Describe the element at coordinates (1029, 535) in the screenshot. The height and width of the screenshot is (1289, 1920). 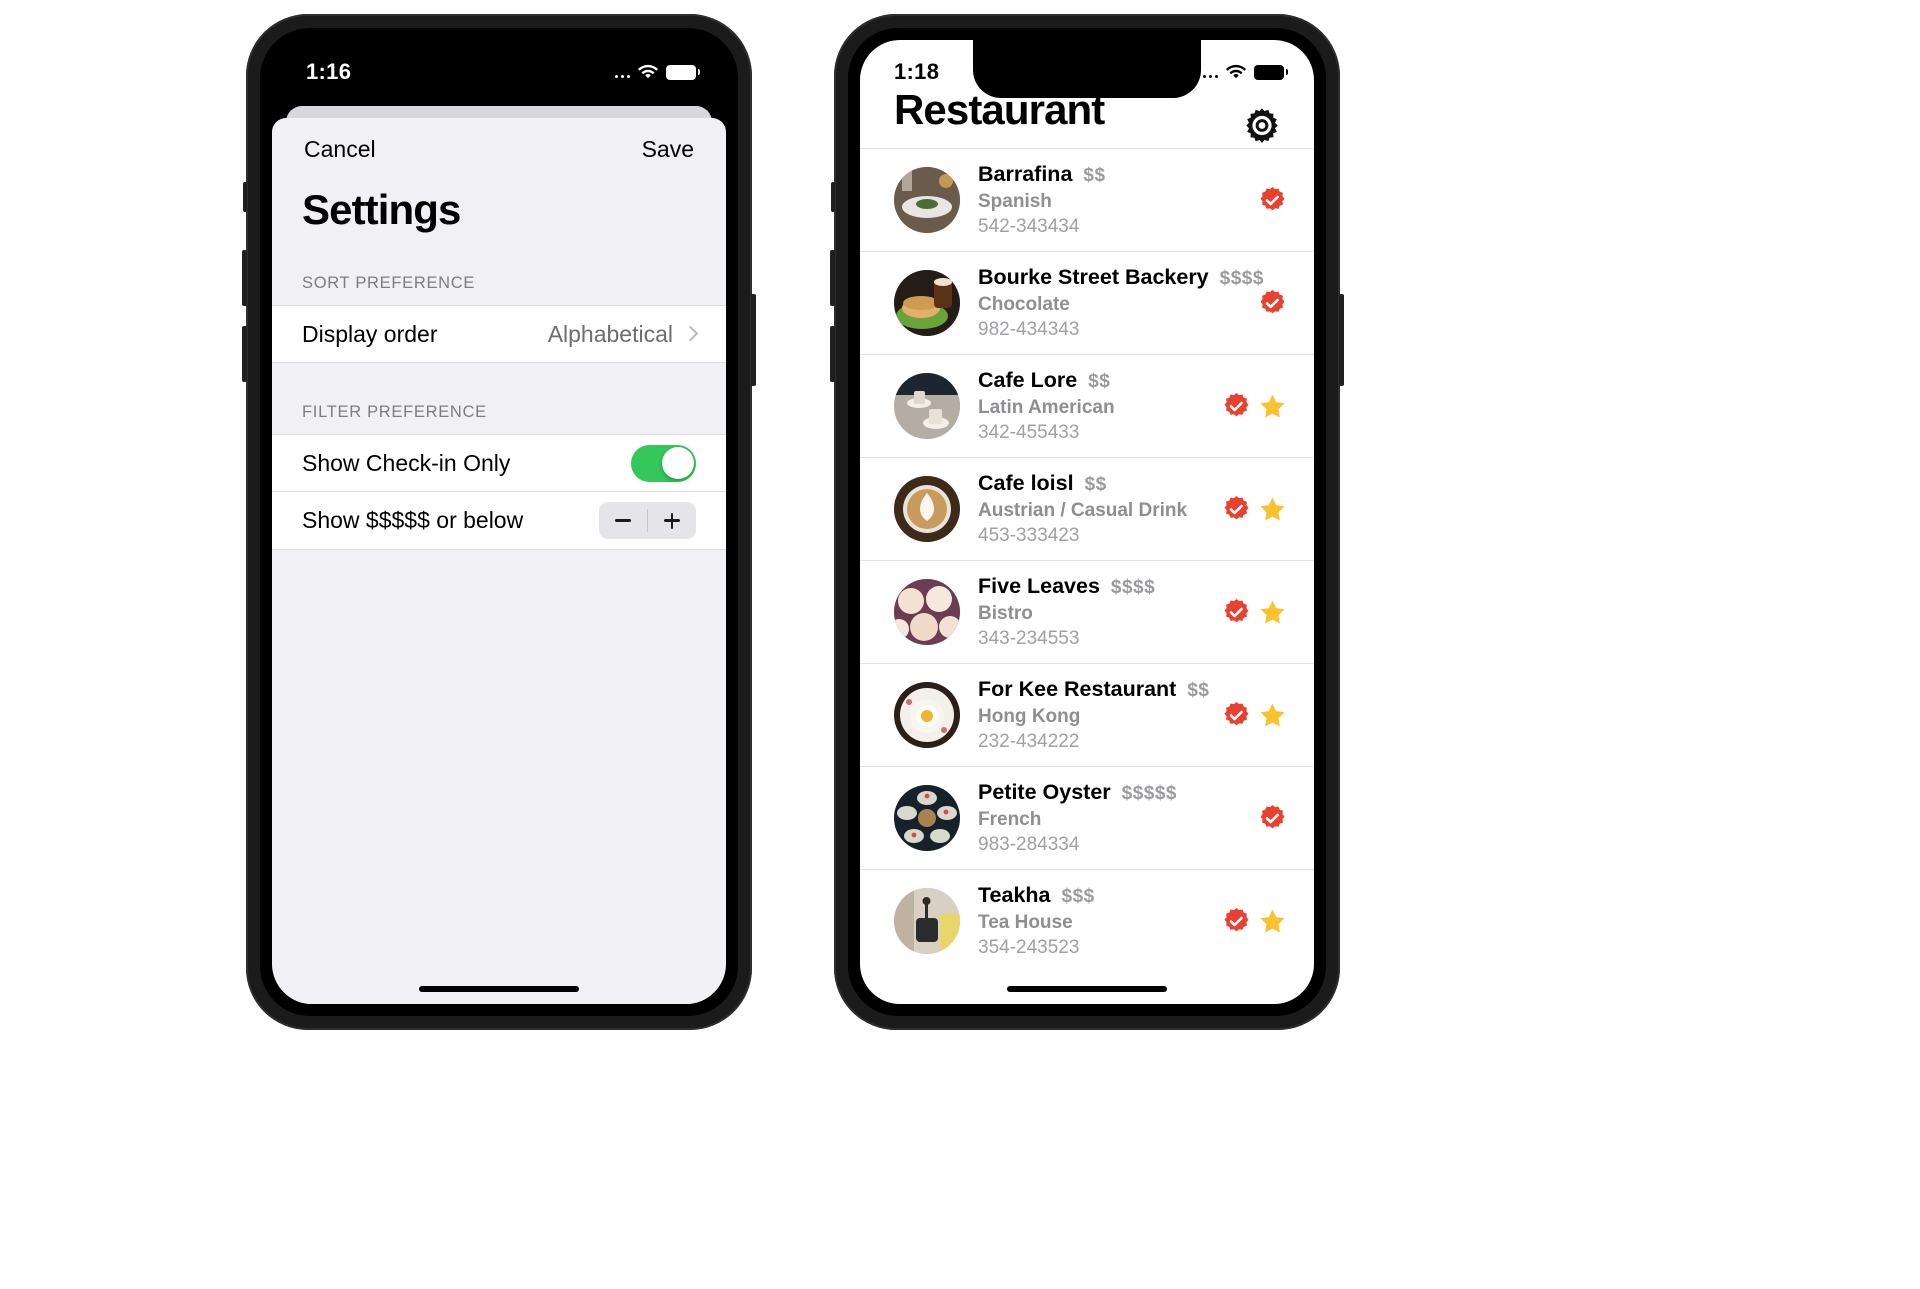
I see `restaurant-phone: 453-333423` at that location.